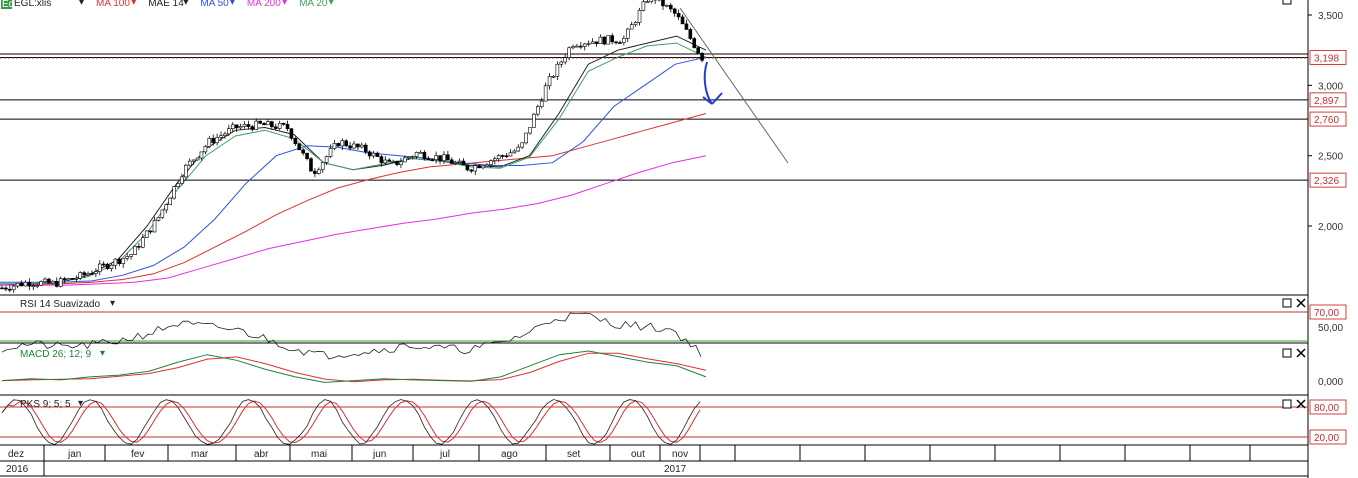 This screenshot has height=478, width=1358. I want to click on pks-label: PKS 9; 5; 5, so click(45, 404).